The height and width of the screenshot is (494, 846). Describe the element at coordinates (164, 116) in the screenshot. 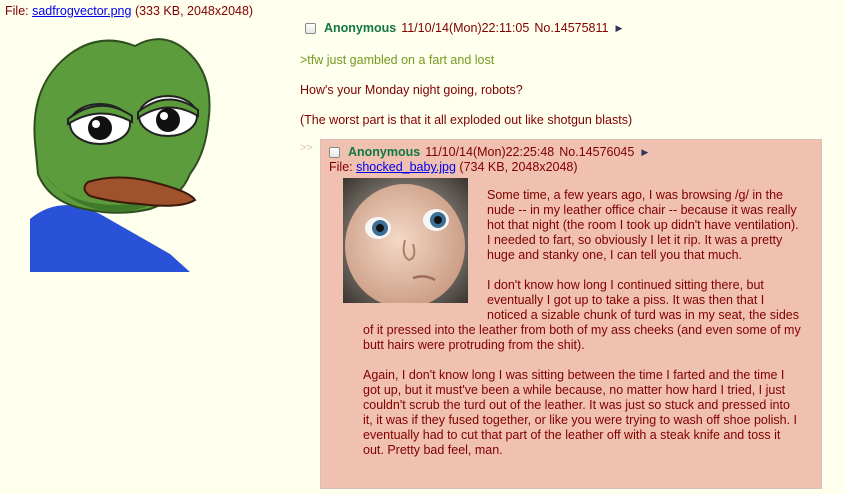

I see `frog-right-eye-shine` at that location.